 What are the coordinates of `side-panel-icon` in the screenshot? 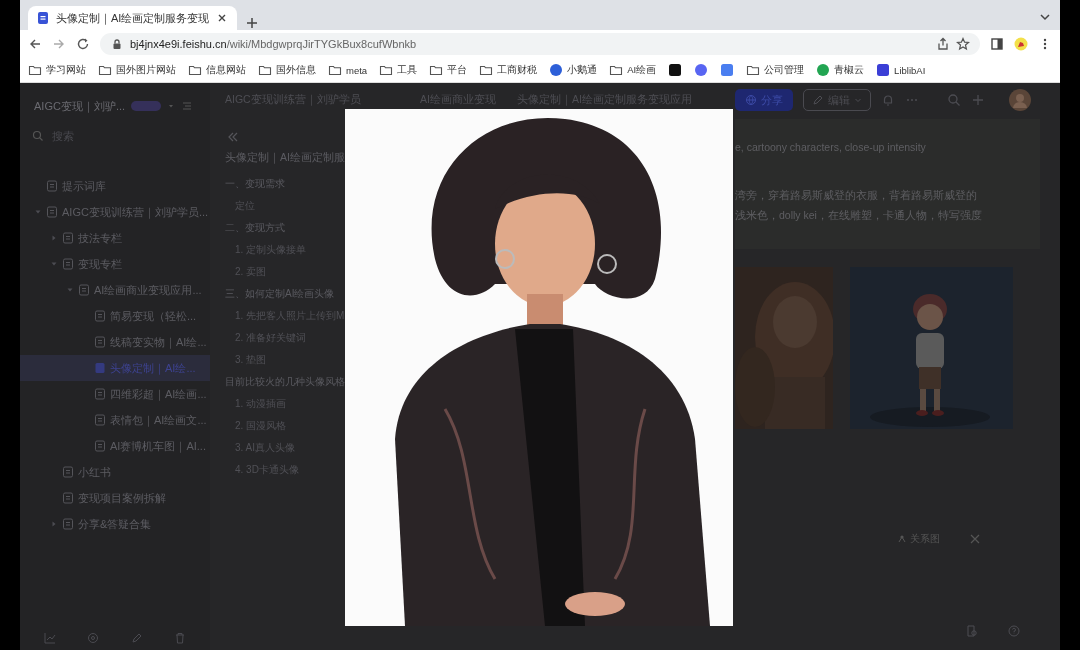 It's located at (997, 44).